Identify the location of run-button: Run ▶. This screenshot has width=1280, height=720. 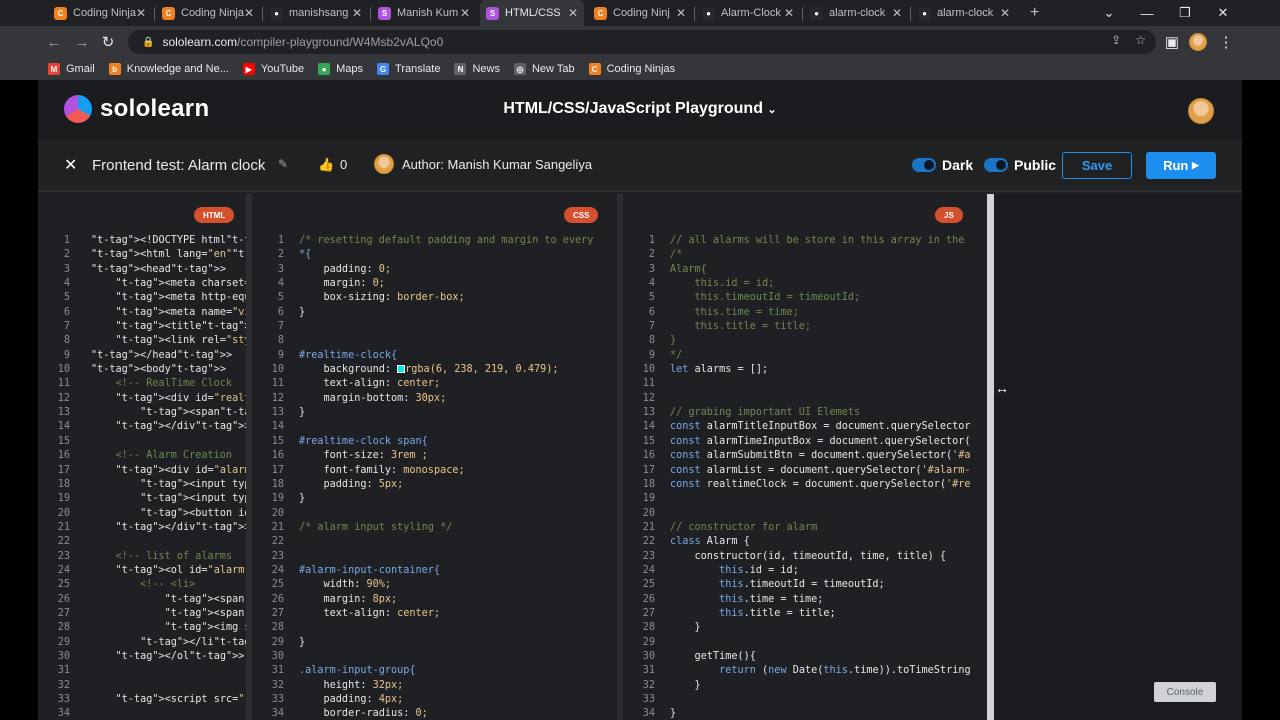
(1181, 165).